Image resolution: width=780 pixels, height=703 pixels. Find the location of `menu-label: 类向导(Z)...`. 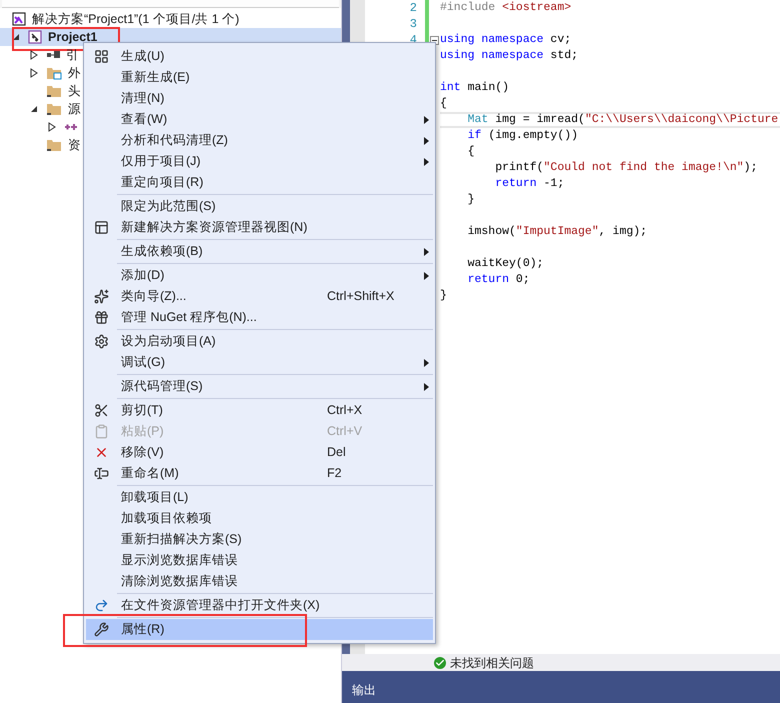

menu-label: 类向导(Z)... is located at coordinates (153, 297).